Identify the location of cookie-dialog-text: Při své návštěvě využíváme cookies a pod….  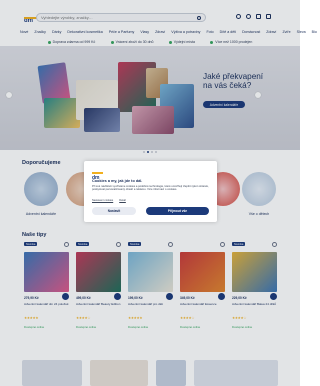
(150, 188).